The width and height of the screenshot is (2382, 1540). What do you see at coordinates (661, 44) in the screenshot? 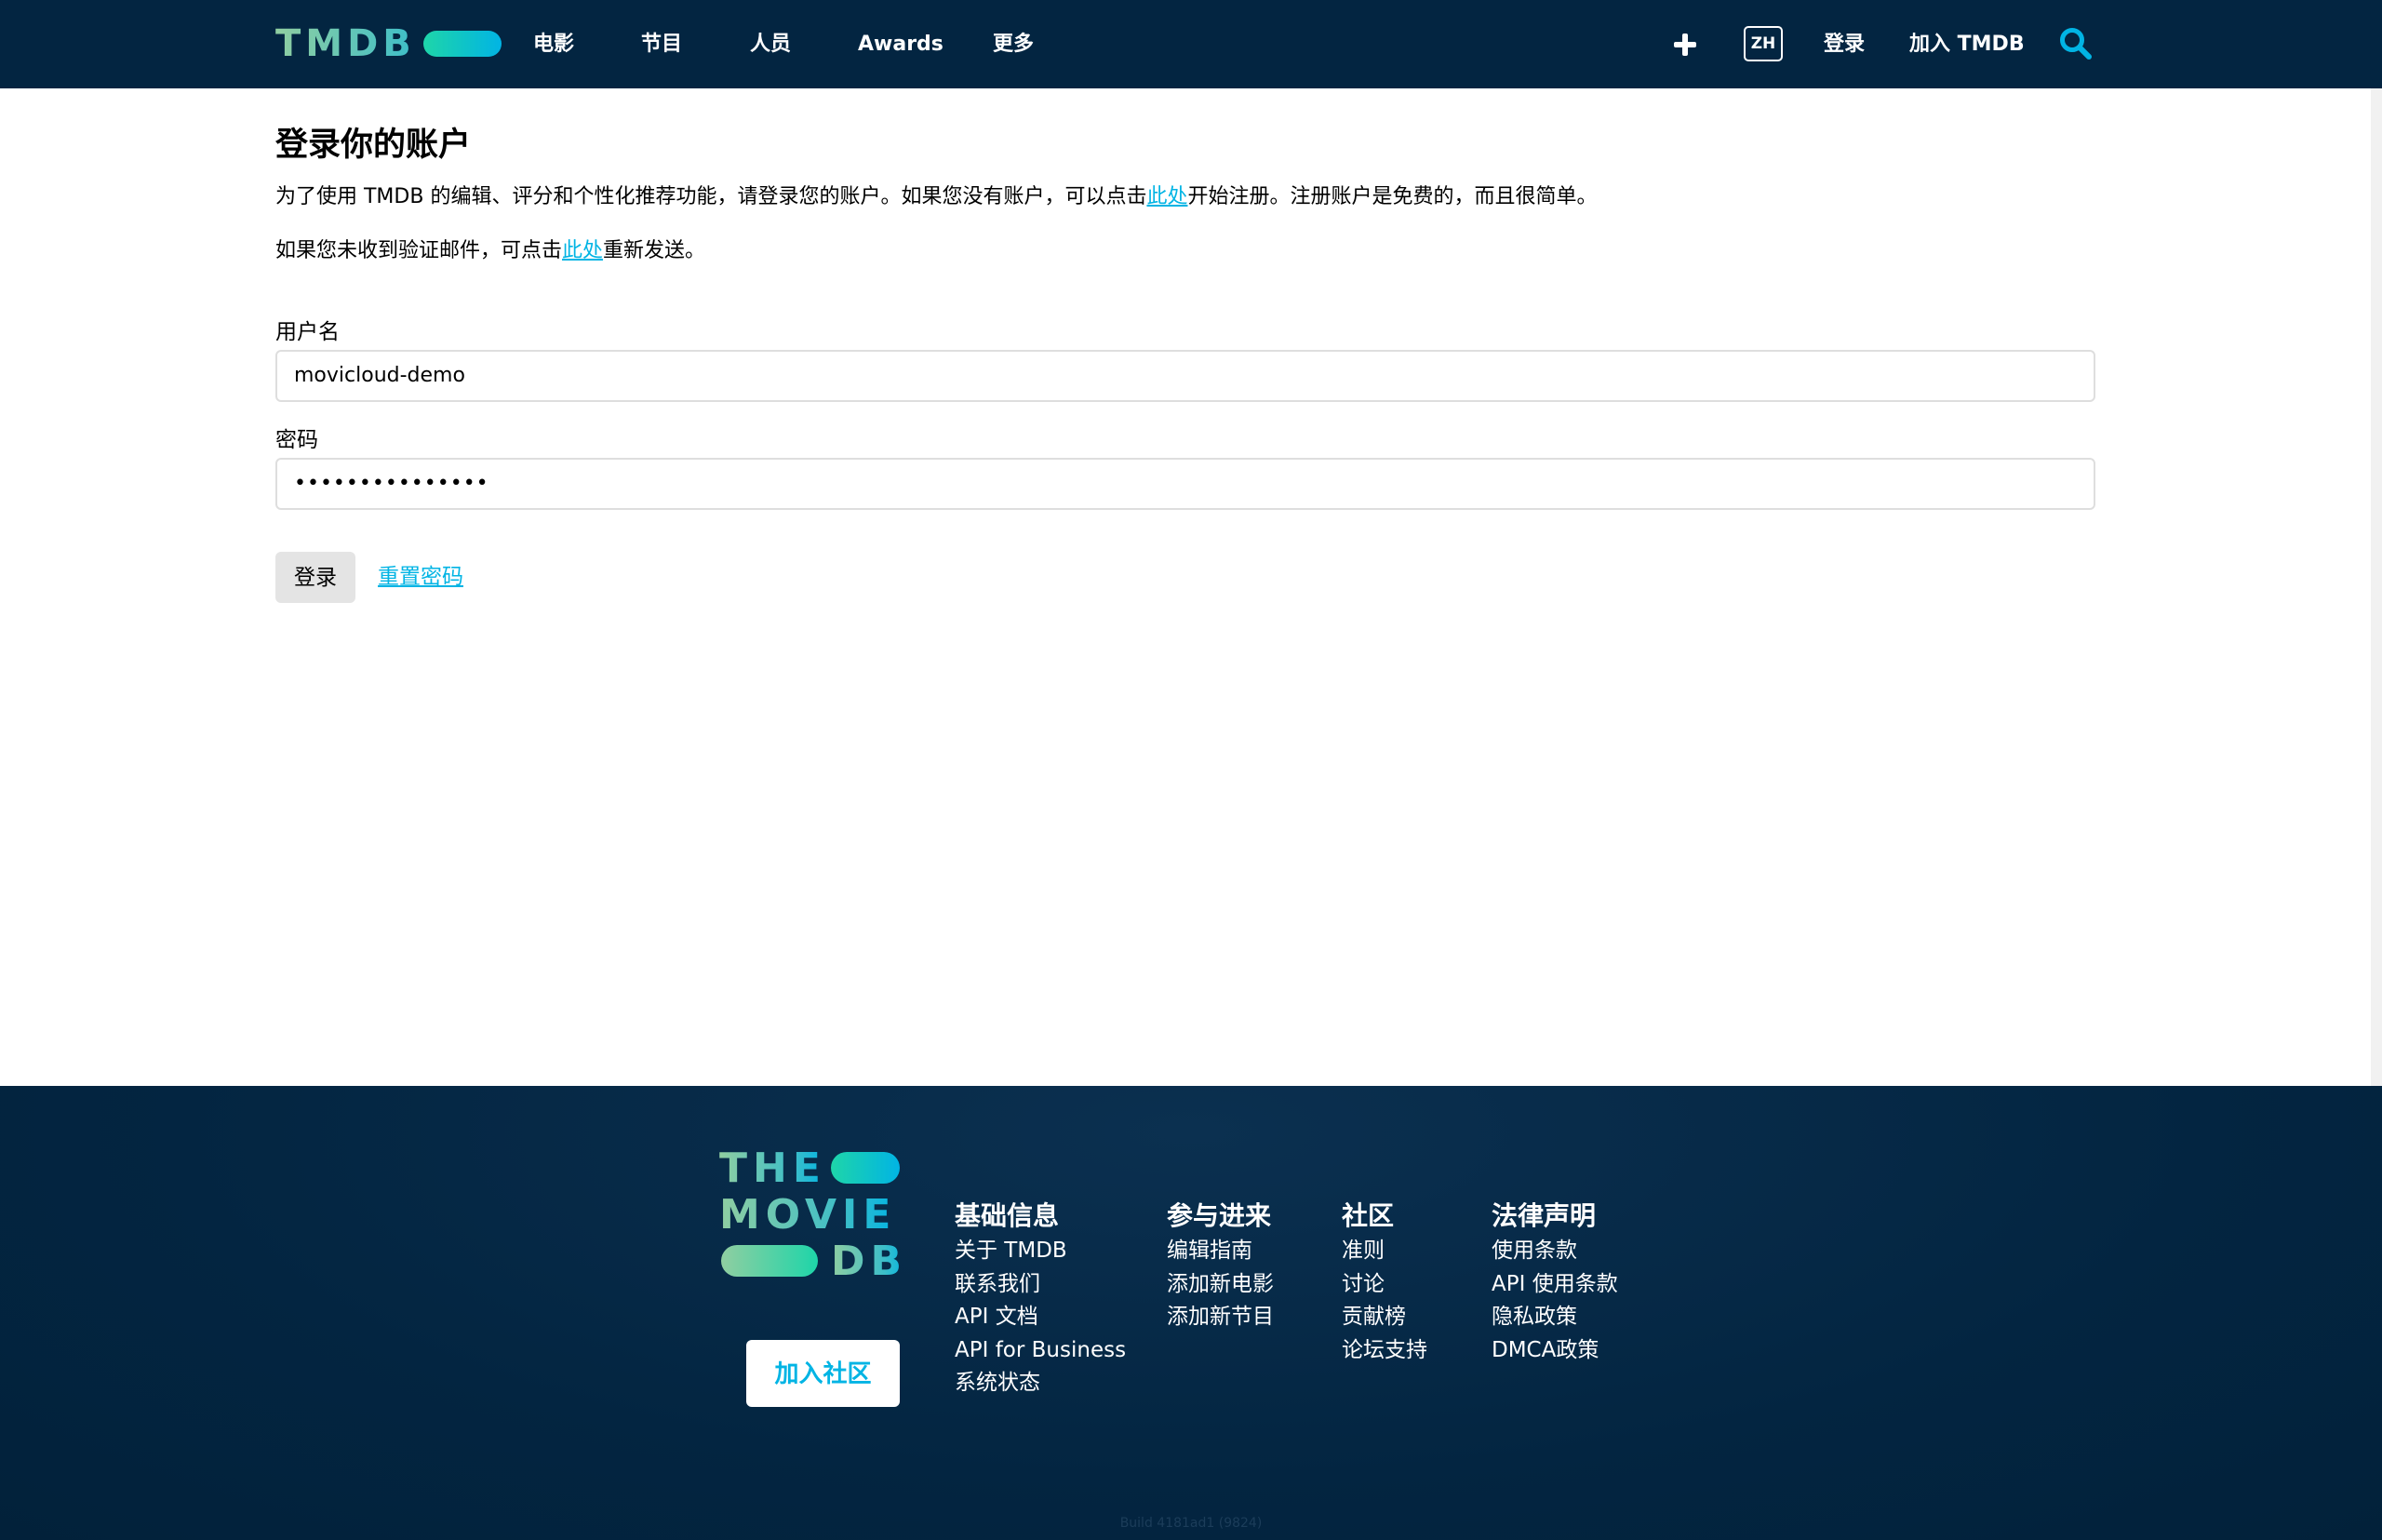
I see `nav-tv-shows: 节目` at bounding box center [661, 44].